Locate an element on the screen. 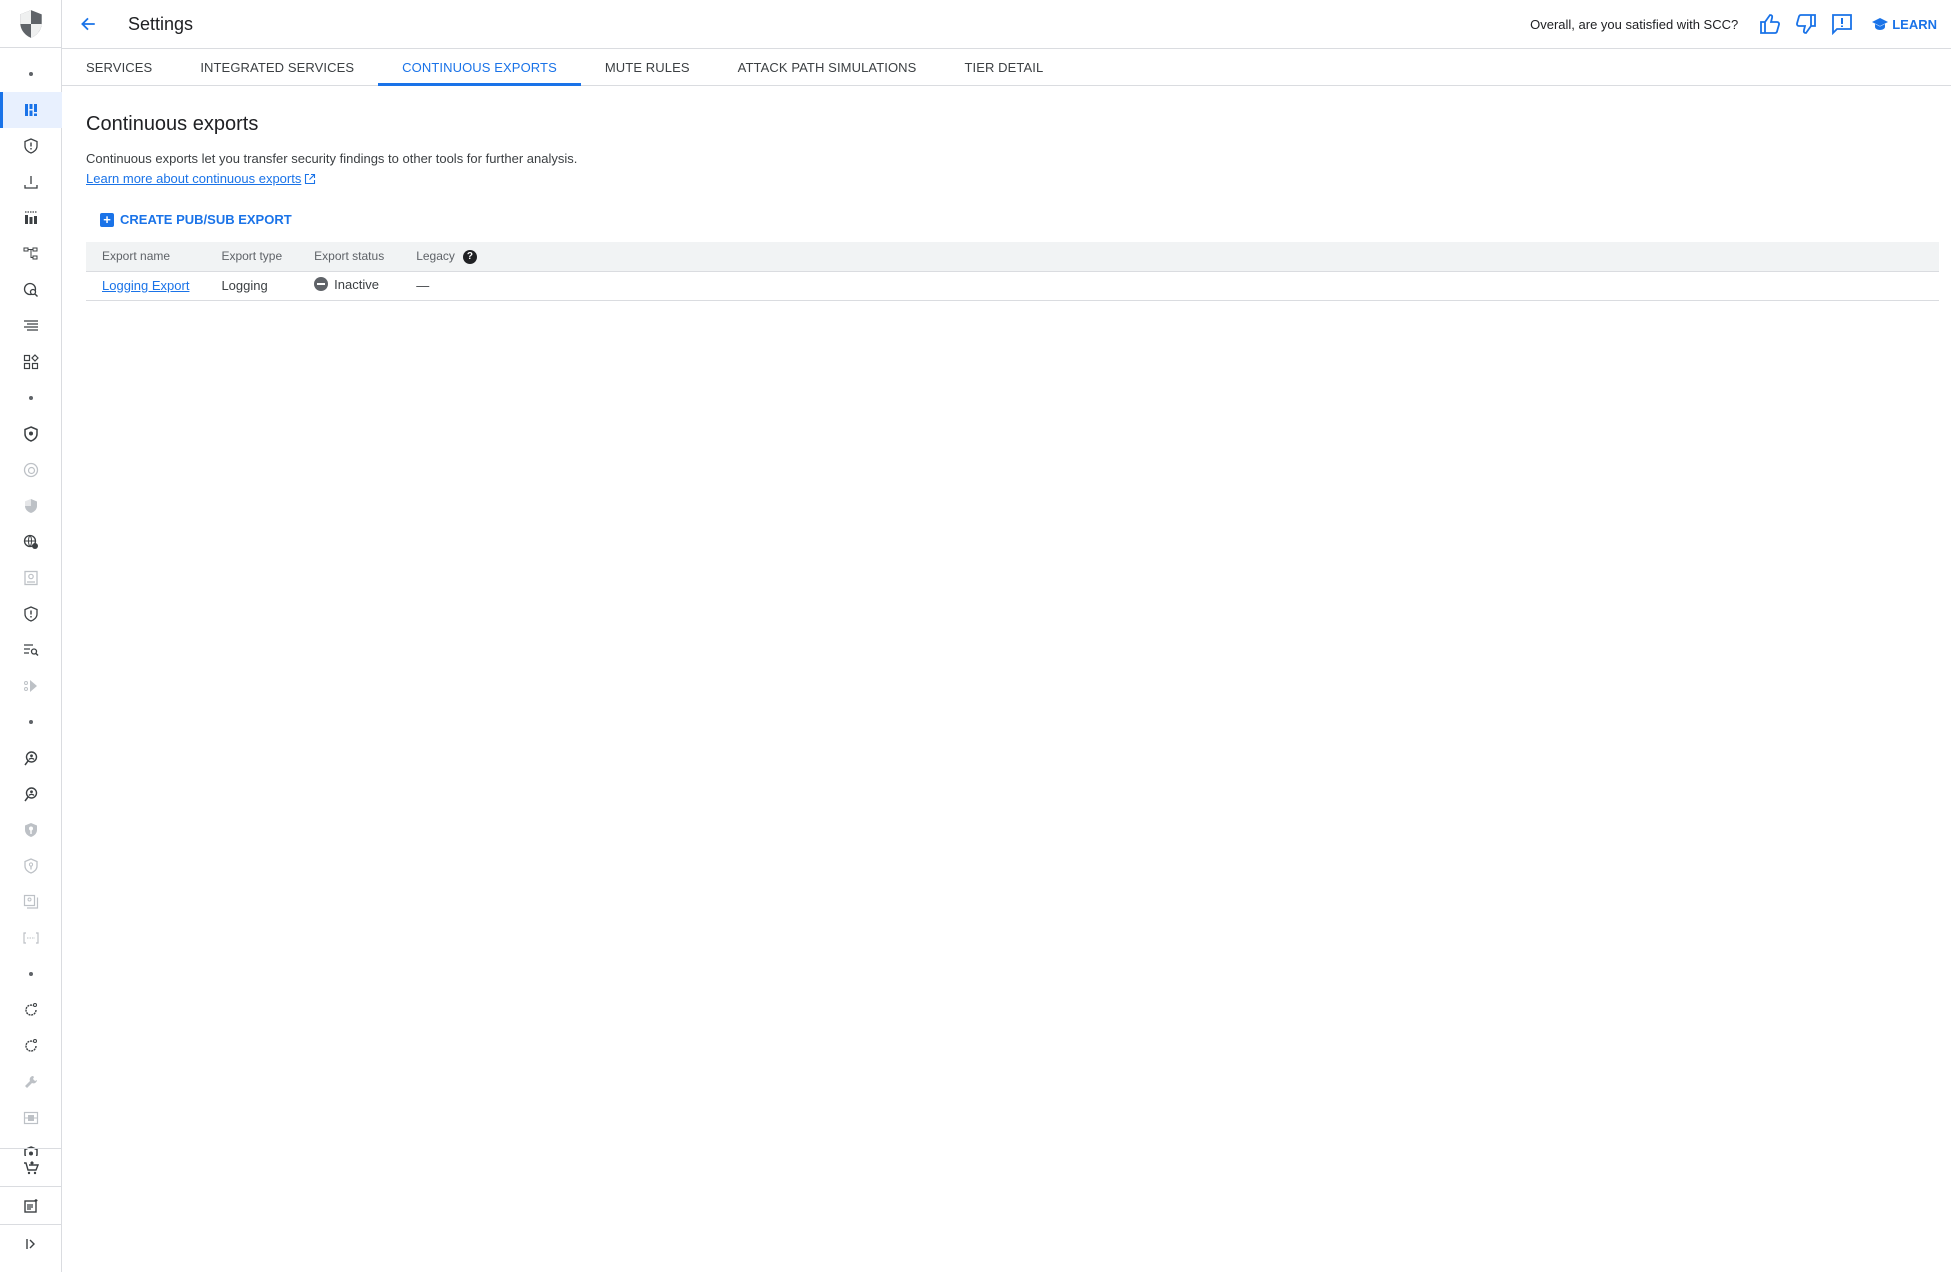 The image size is (1951, 1272). sidebar-item-filter-frame is located at coordinates (31, 1118).